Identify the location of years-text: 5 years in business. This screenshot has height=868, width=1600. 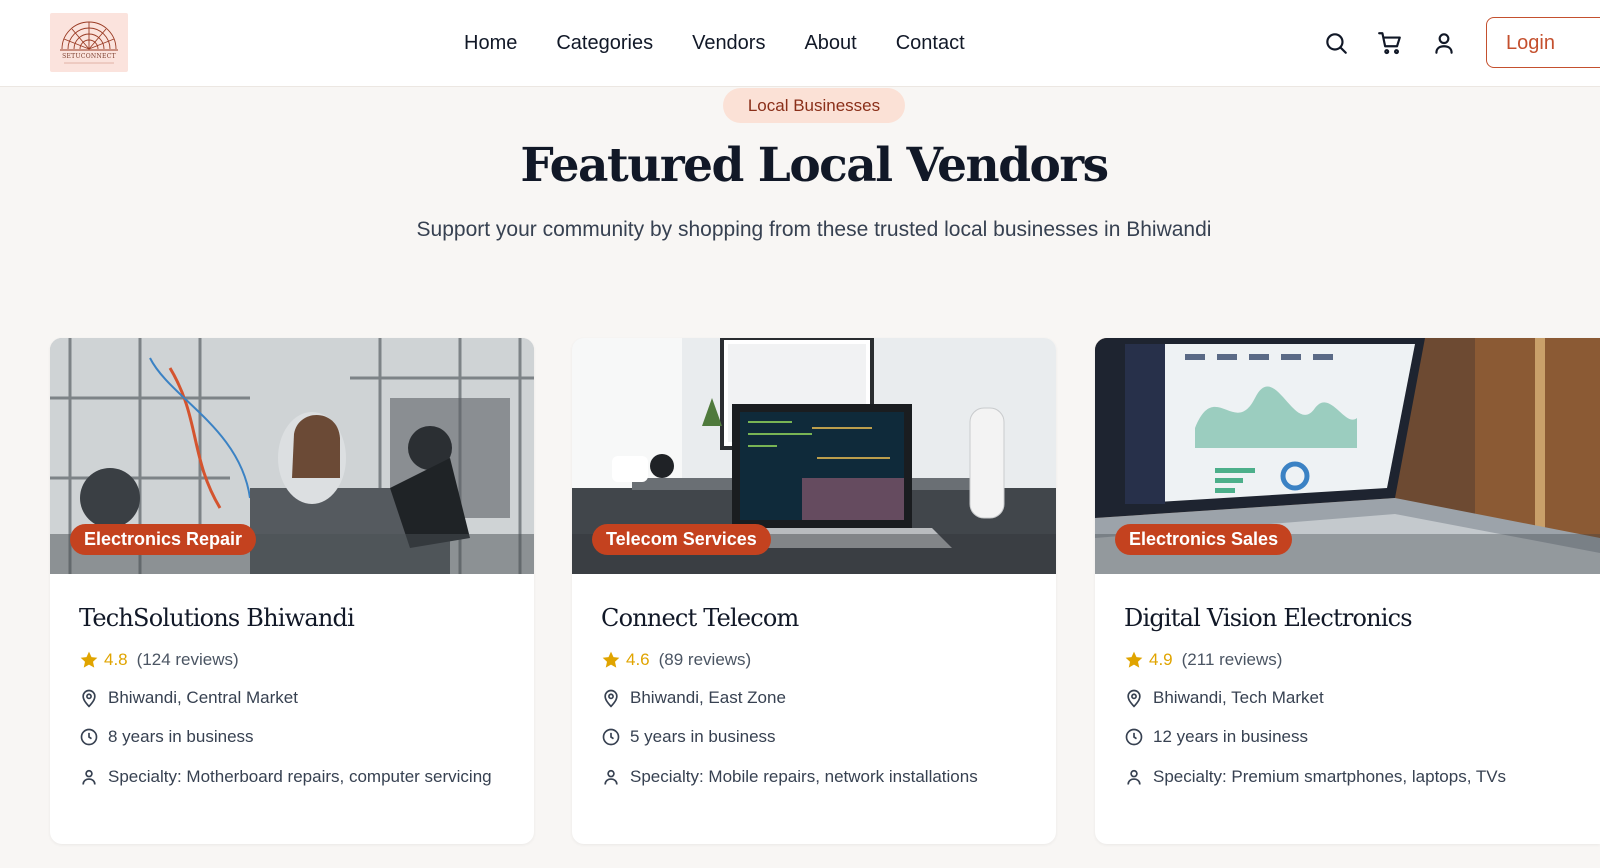
(703, 736).